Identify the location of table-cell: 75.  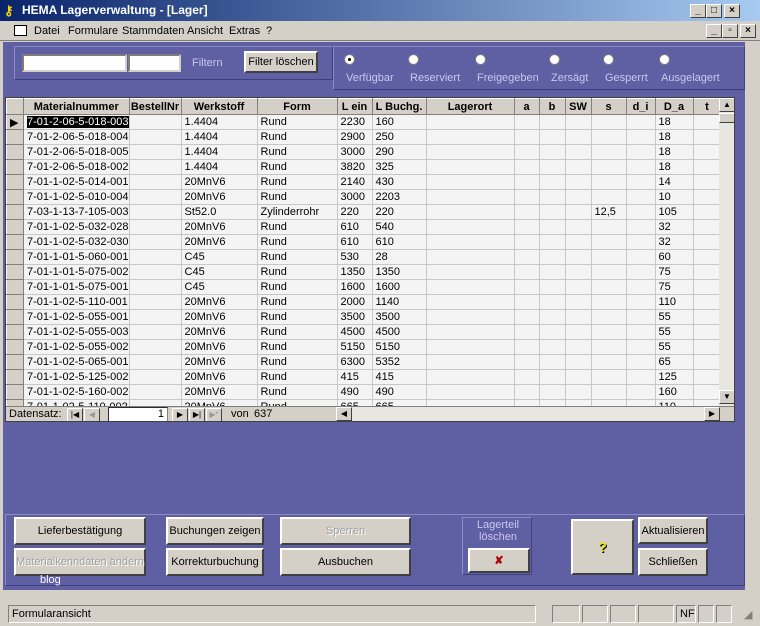
(674, 272).